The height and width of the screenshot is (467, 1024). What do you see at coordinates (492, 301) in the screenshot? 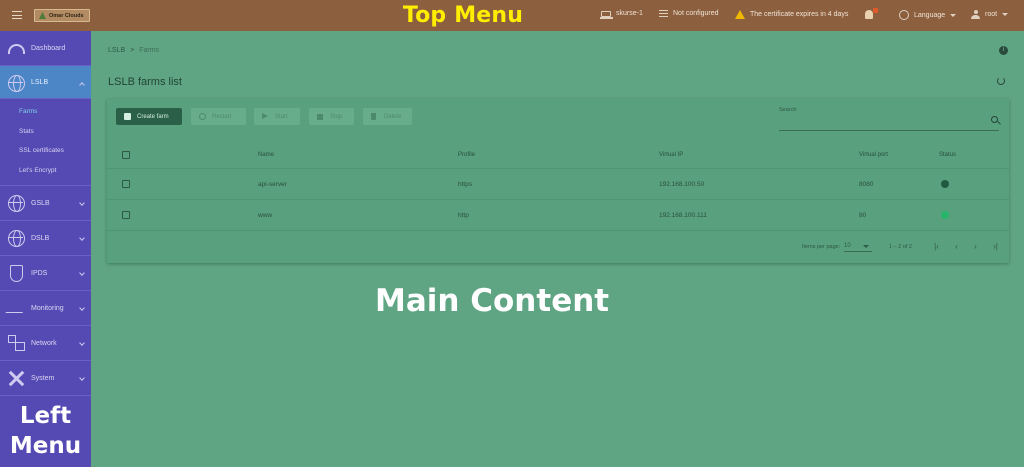
I see `main-content-overlay-label: Main Content` at bounding box center [492, 301].